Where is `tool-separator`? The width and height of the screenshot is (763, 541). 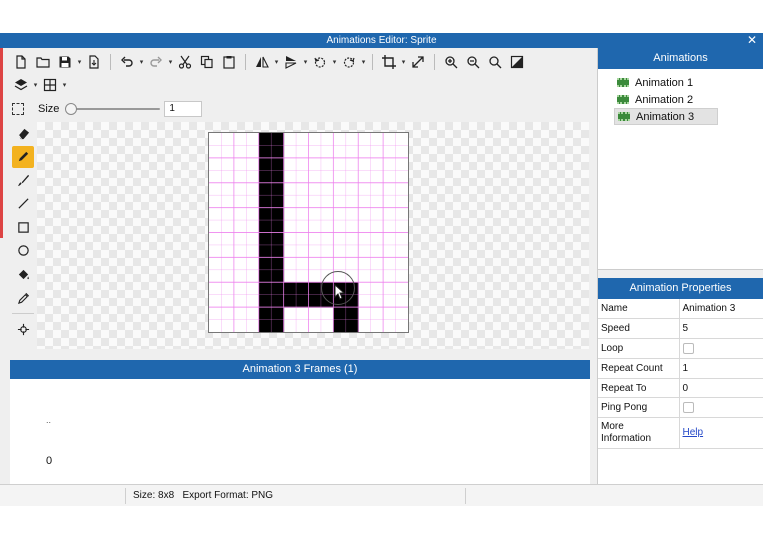 tool-separator is located at coordinates (23, 314).